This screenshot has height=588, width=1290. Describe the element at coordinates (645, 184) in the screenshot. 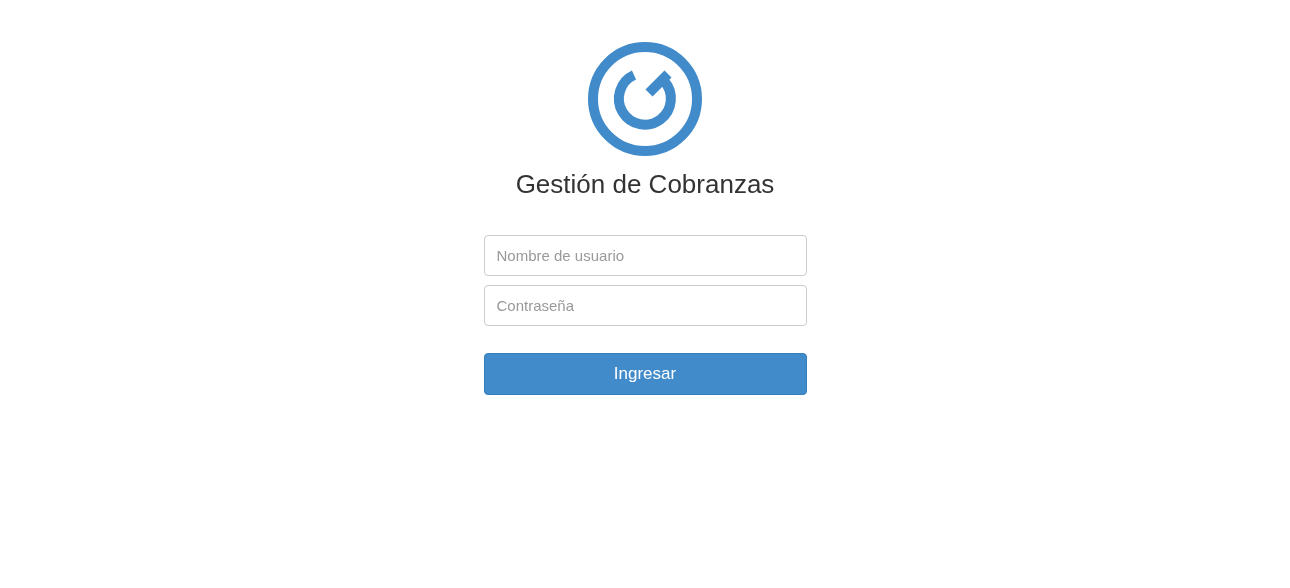

I see `app-title: Gestión de Cobranzas` at that location.